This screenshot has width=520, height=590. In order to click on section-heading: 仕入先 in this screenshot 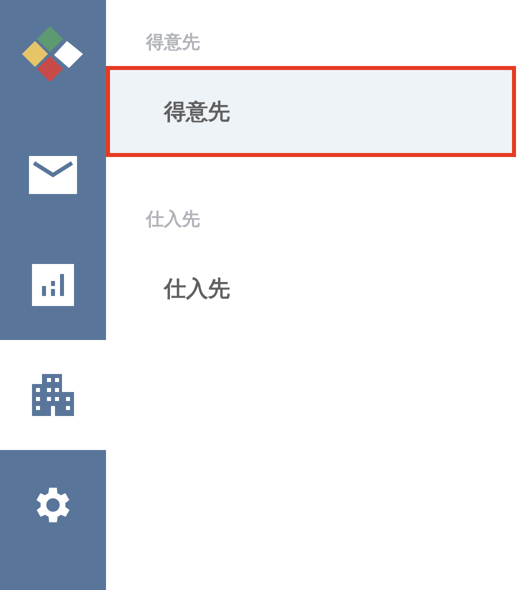, I will do `click(173, 219)`.